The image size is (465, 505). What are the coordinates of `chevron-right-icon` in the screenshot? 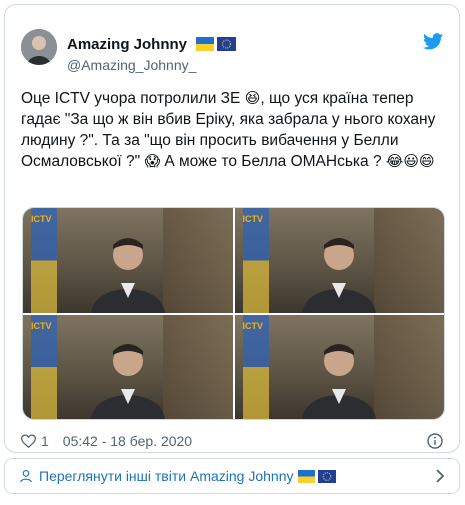 It's located at (440, 476).